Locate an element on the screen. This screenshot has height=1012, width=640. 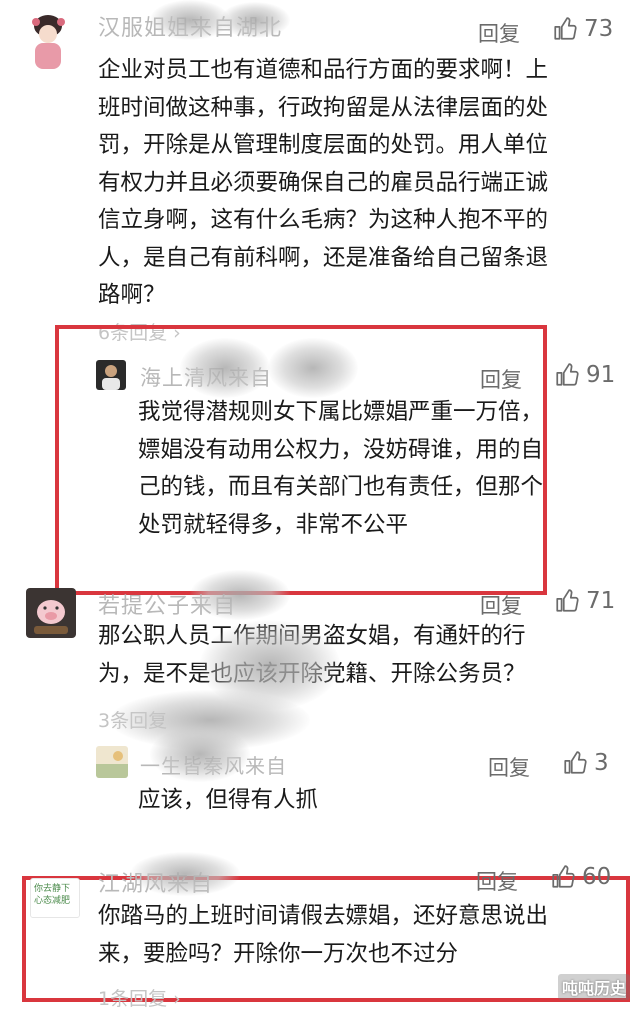
like-count: 60 is located at coordinates (597, 877).